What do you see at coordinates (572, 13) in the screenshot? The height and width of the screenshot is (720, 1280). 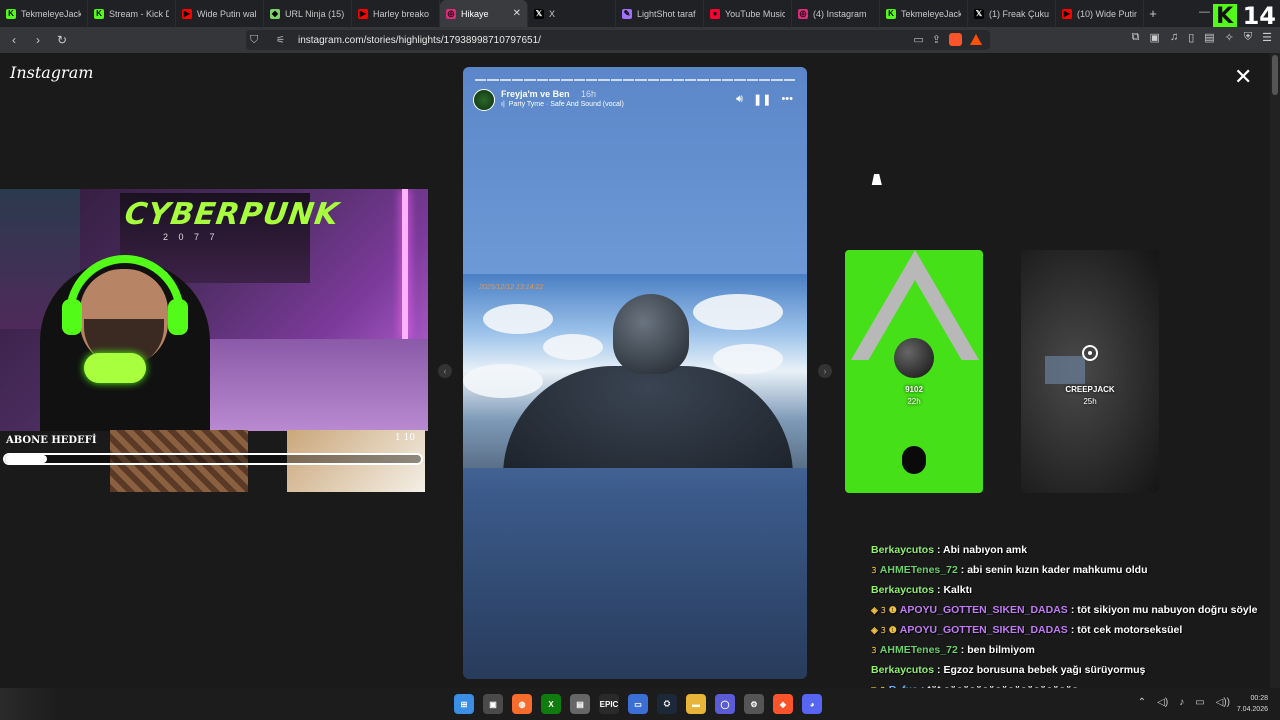 I see `browser-tab: 𝕏X` at bounding box center [572, 13].